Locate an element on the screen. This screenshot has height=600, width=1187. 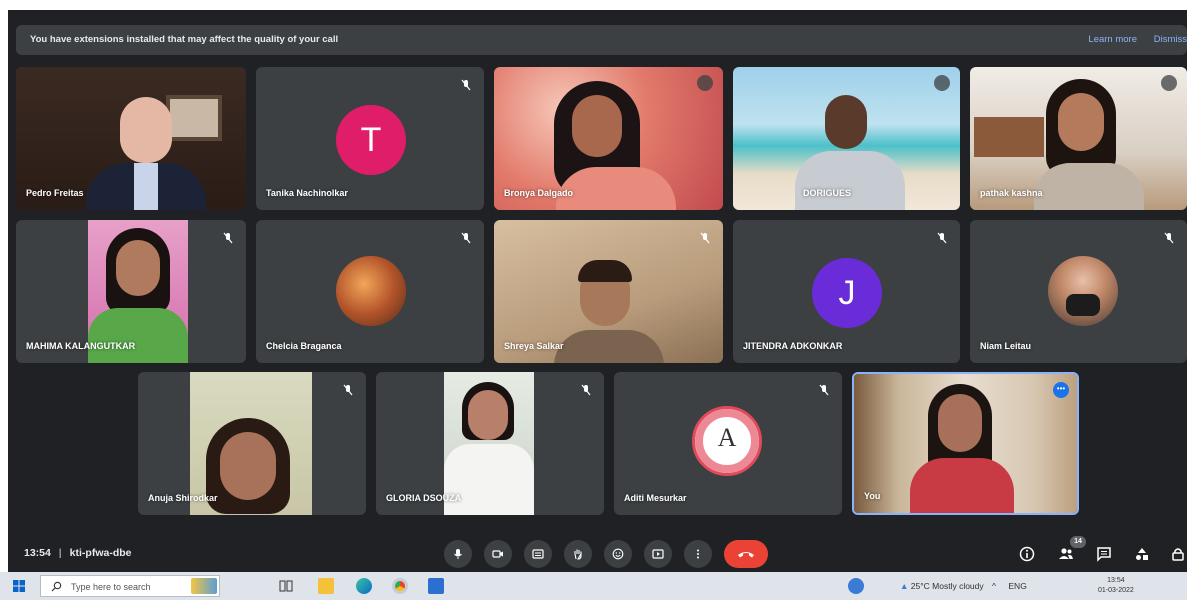
participant-avatar is located at coordinates (371, 291).